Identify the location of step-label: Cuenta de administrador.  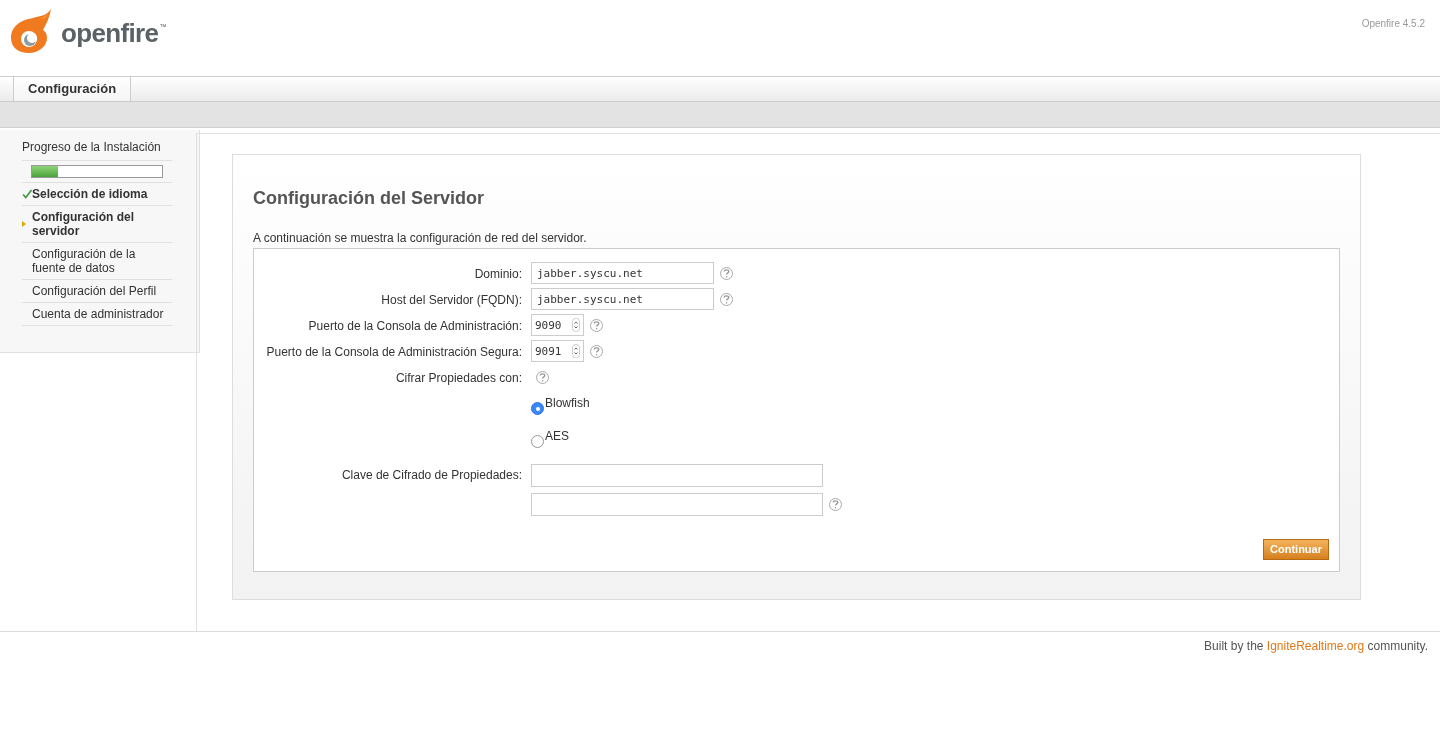
(97, 314).